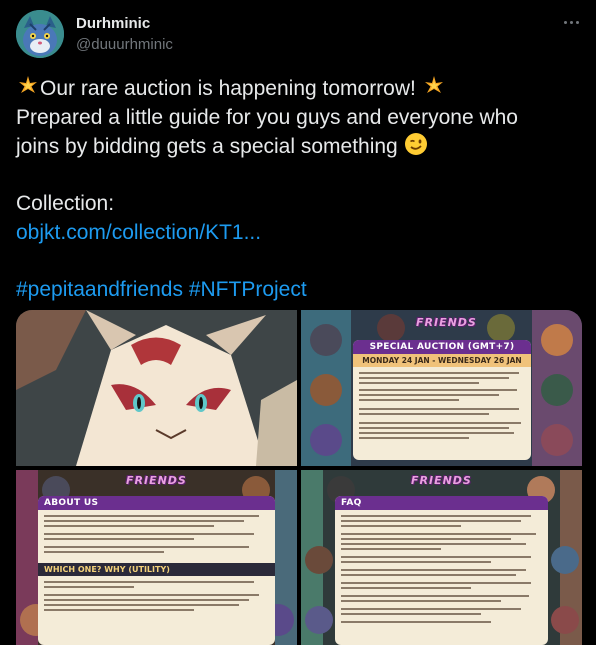 This screenshot has width=596, height=645. What do you see at coordinates (151, 595) in the screenshot?
I see `utility-text-lines` at bounding box center [151, 595].